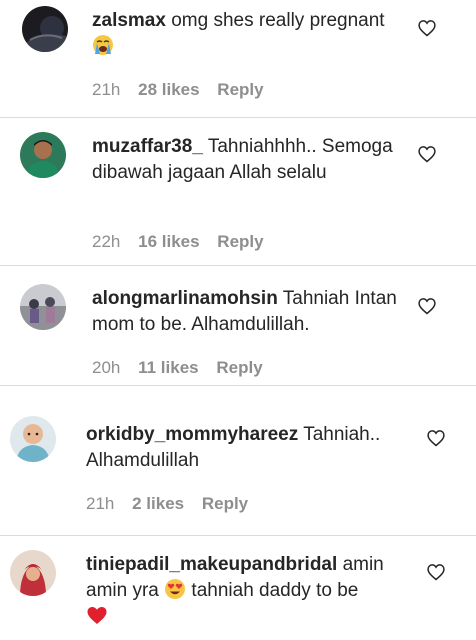 The width and height of the screenshot is (476, 640). Describe the element at coordinates (158, 503) in the screenshot. I see `comment-likes: 2 likes` at that location.